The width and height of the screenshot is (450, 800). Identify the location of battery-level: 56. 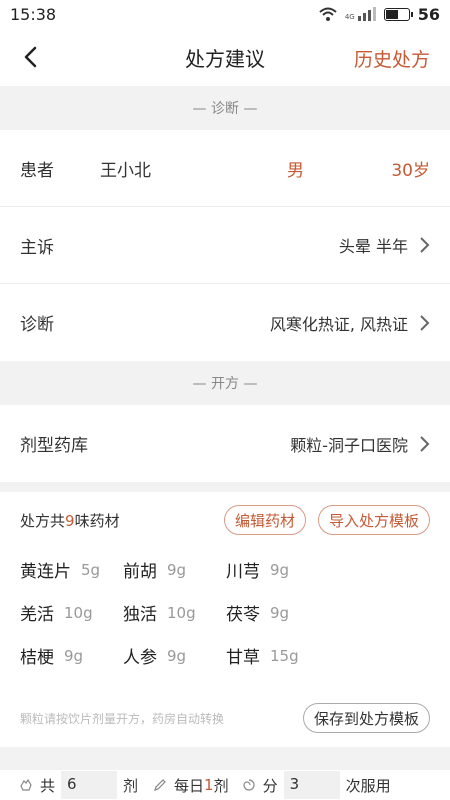
(428, 14).